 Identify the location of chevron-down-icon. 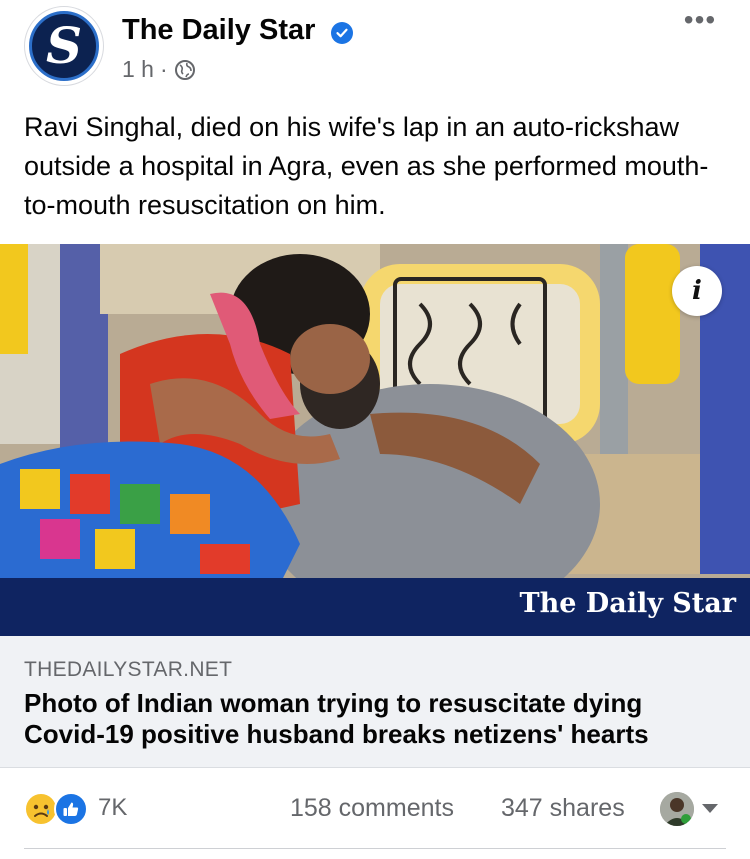
(710, 808).